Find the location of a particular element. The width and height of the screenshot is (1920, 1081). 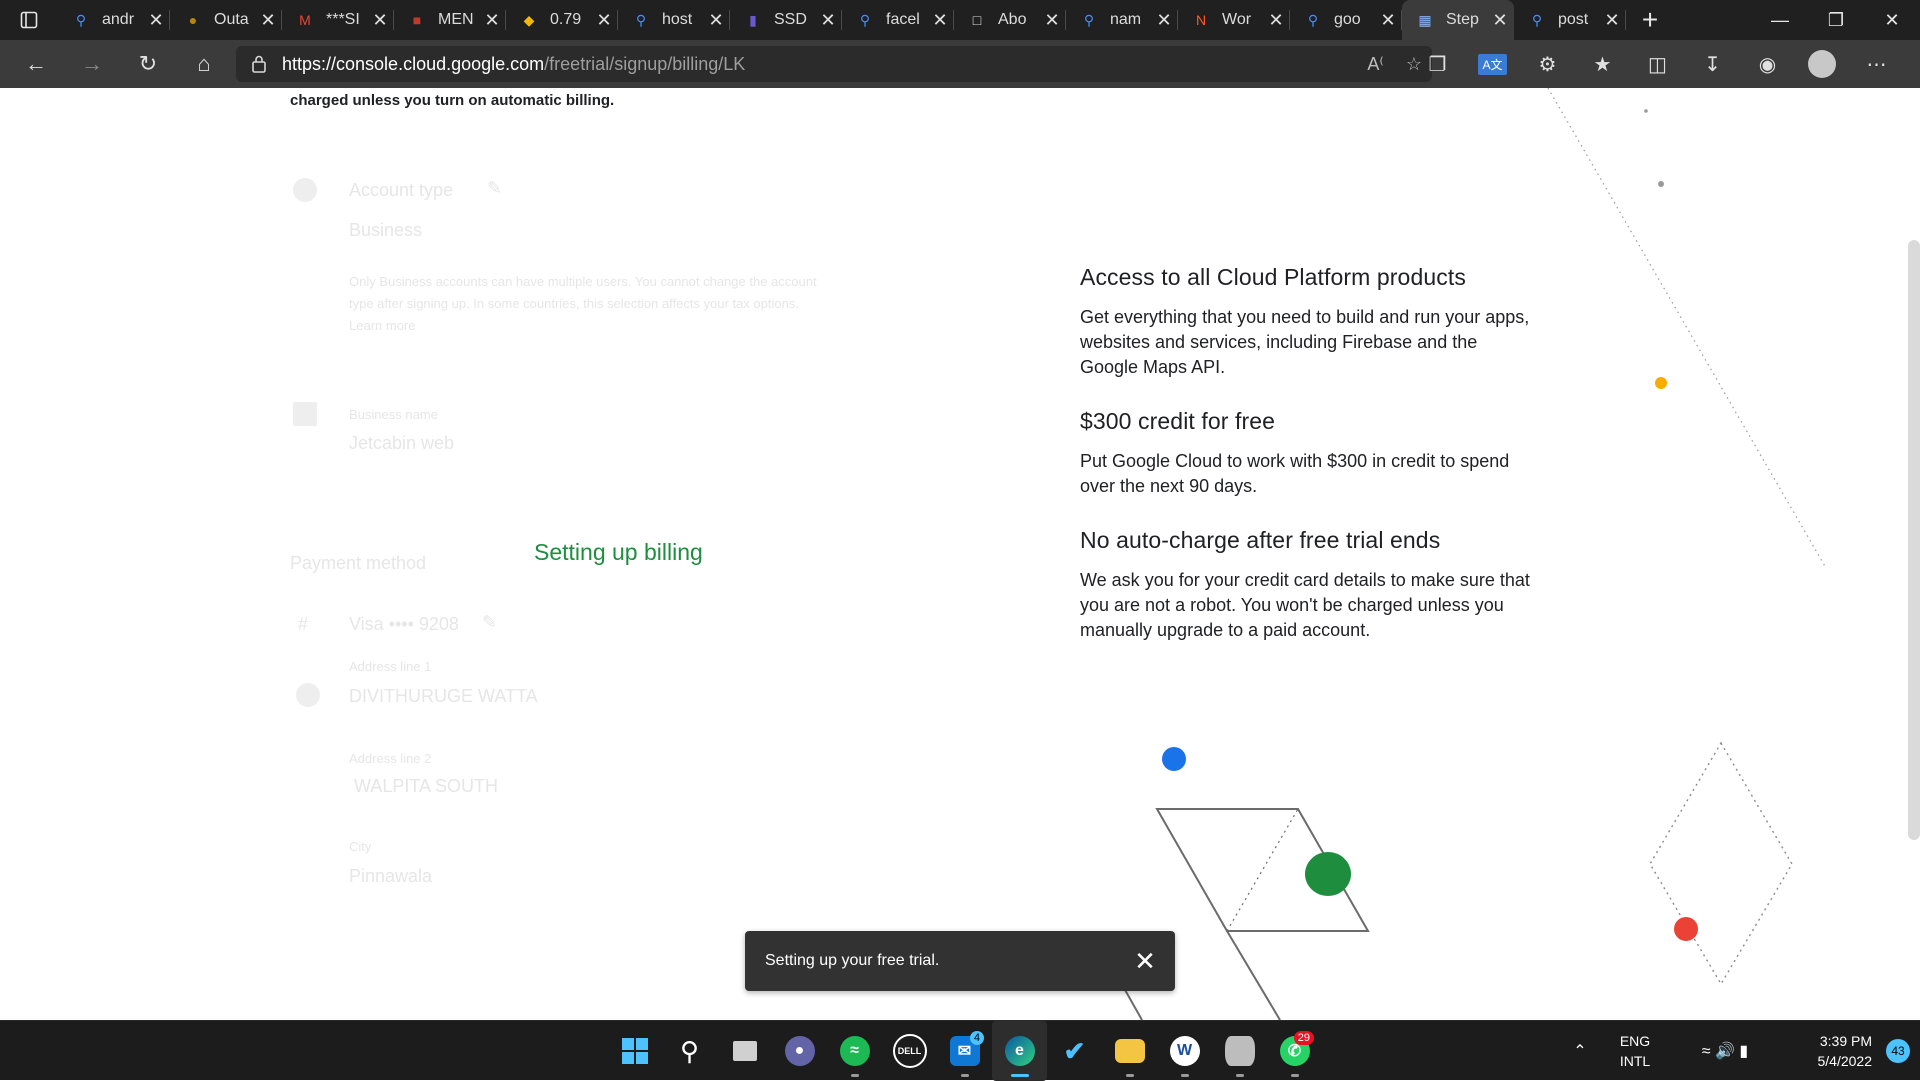

database-app-button is located at coordinates (1239, 1051).